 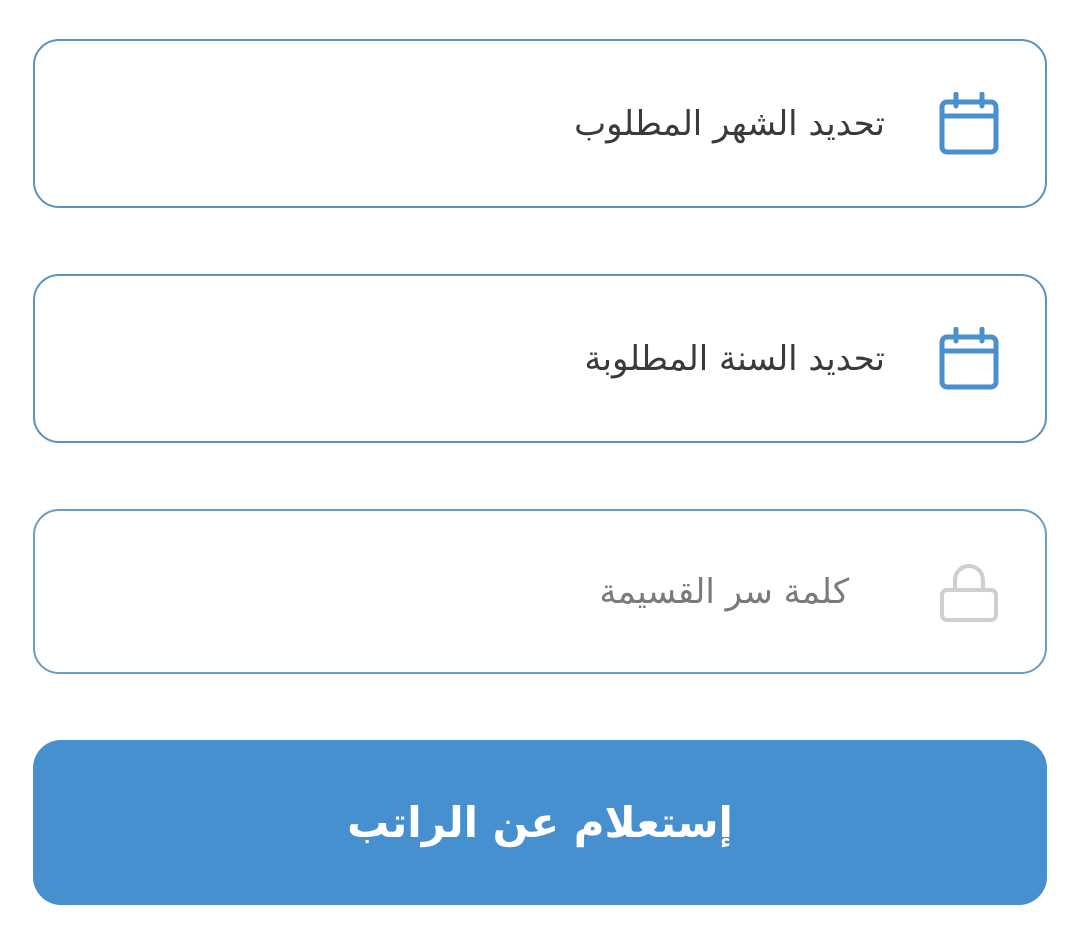 What do you see at coordinates (729, 123) in the screenshot?
I see `month-field-label: تحديد الشهر المطلوب` at bounding box center [729, 123].